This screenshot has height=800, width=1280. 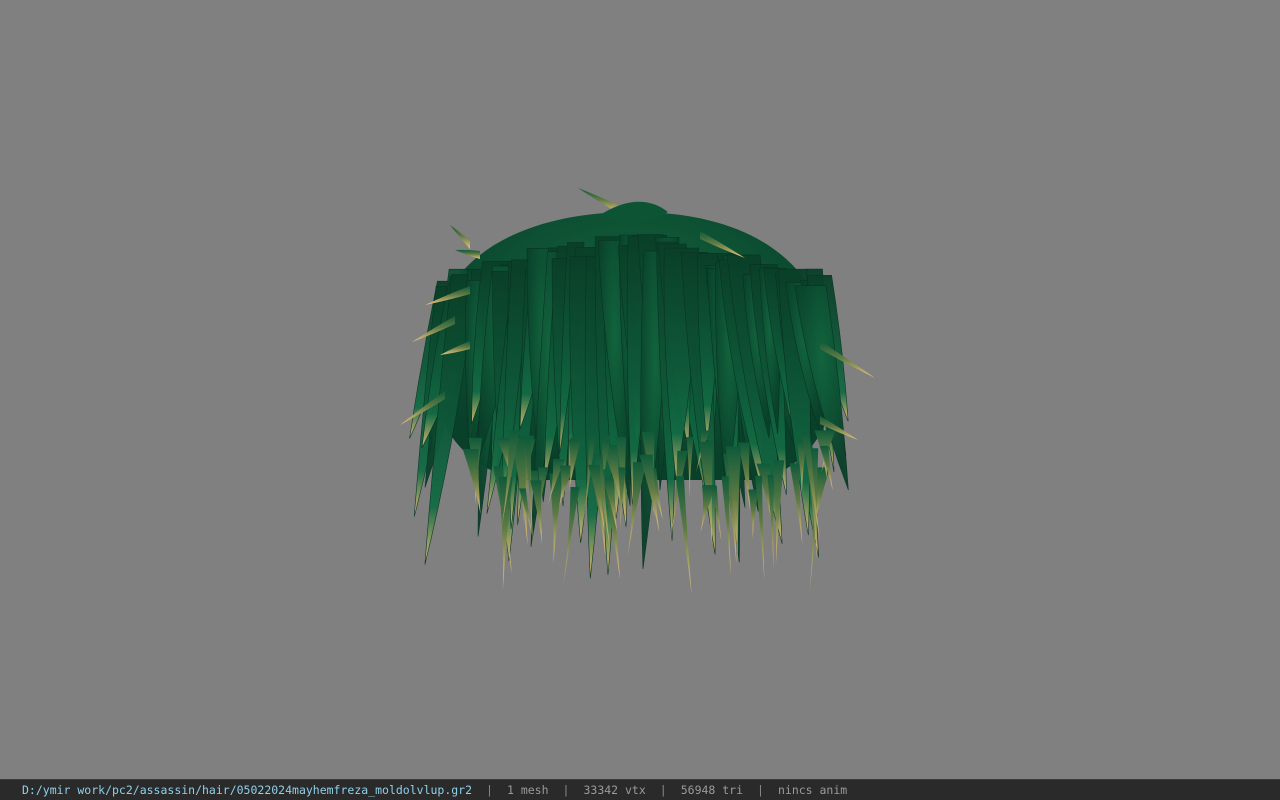 What do you see at coordinates (629, 406) in the screenshot?
I see `hair-strands` at bounding box center [629, 406].